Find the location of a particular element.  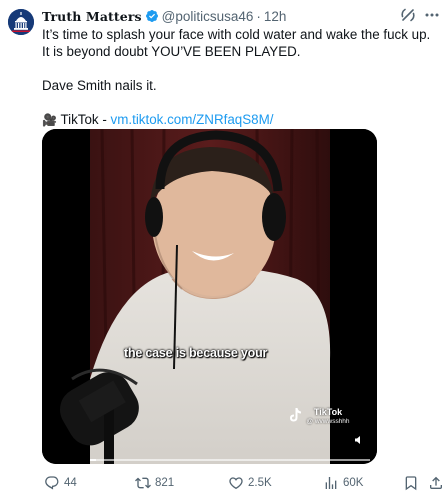

movie-camera-icon: 🎥 is located at coordinates (49, 120).